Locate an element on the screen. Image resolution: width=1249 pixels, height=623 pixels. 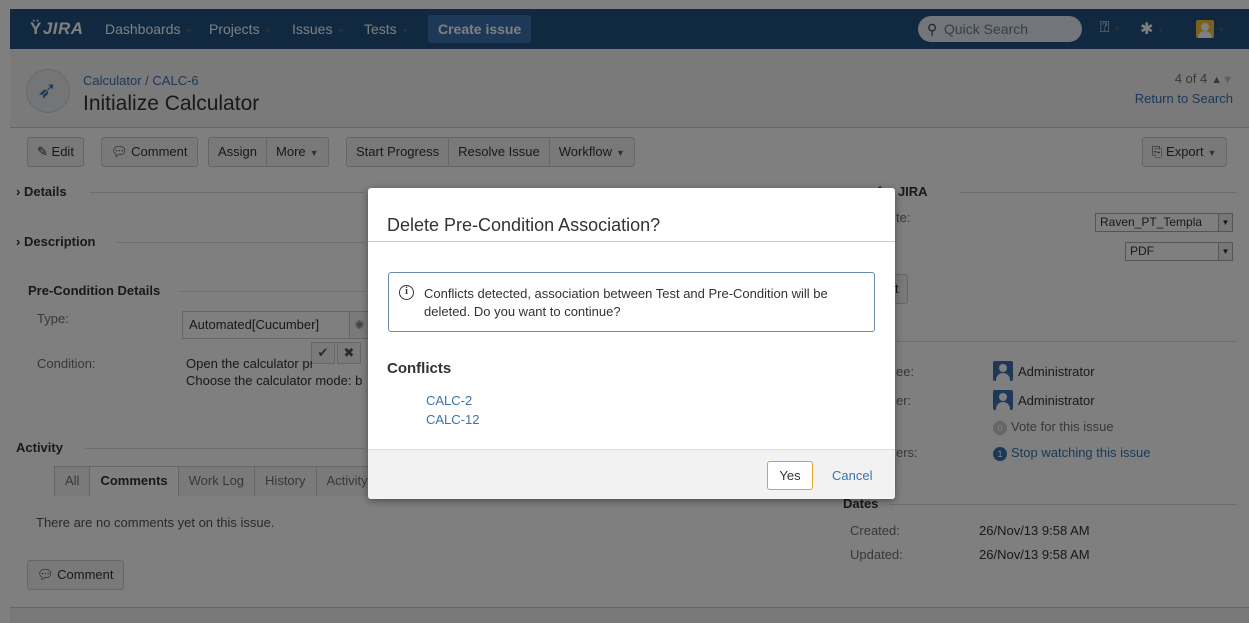
conflict-link: CALC-2 is located at coordinates (449, 400).